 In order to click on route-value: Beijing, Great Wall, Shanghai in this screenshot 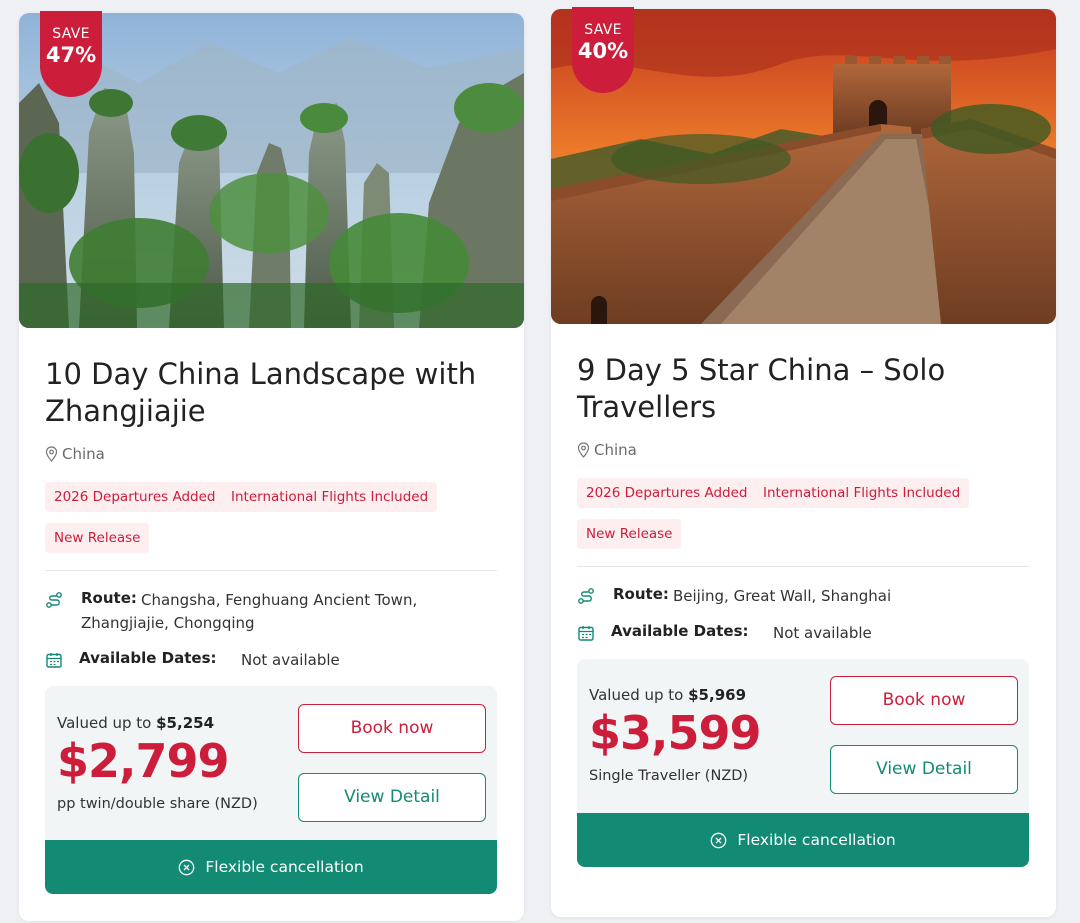, I will do `click(782, 596)`.